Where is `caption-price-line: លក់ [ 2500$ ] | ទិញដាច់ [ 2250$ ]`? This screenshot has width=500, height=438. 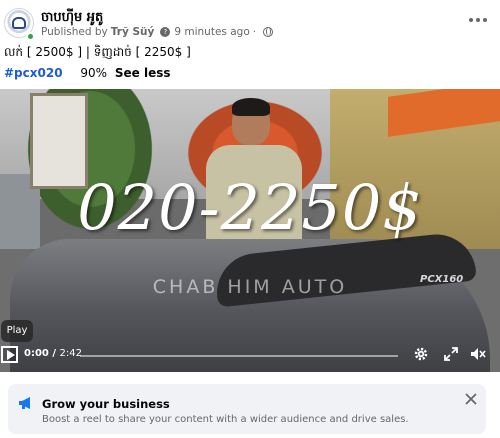 caption-price-line: លក់ [ 2500$ ] | ទិញដាច់ [ 2250$ ] is located at coordinates (97, 52).